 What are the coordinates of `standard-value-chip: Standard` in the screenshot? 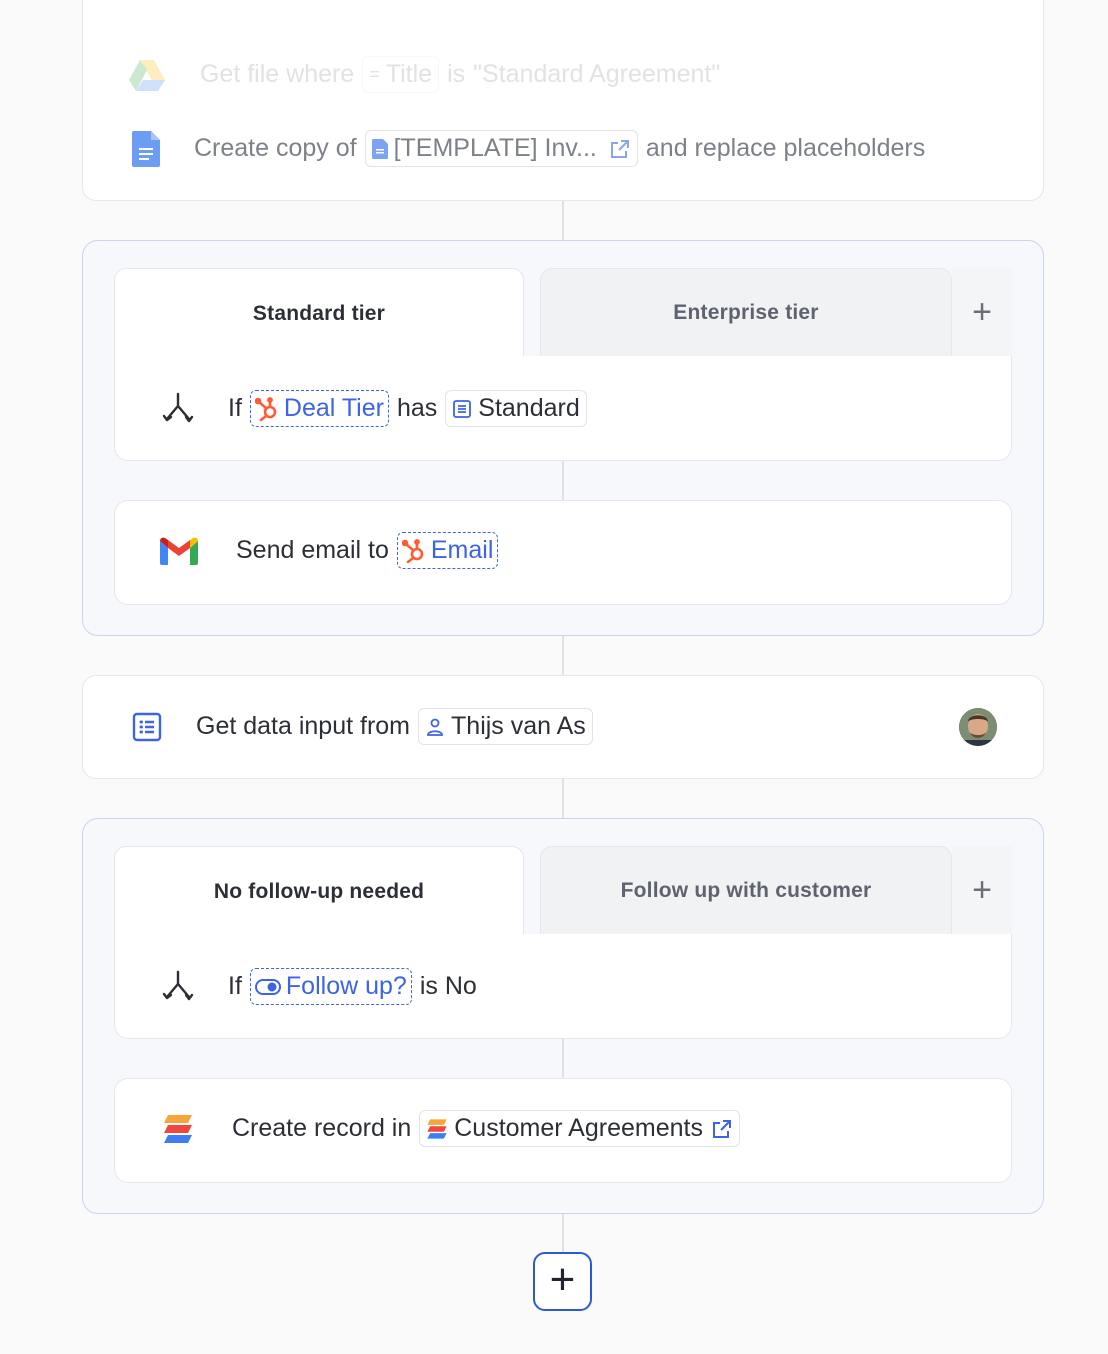 It's located at (516, 408).